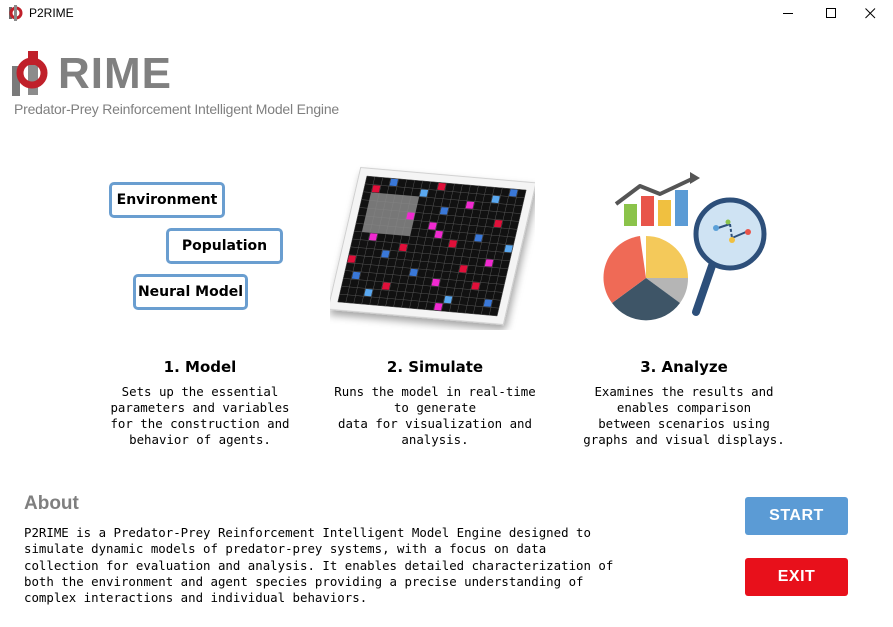 This screenshot has height=627, width=893. Describe the element at coordinates (224, 246) in the screenshot. I see `population-box: Population` at that location.